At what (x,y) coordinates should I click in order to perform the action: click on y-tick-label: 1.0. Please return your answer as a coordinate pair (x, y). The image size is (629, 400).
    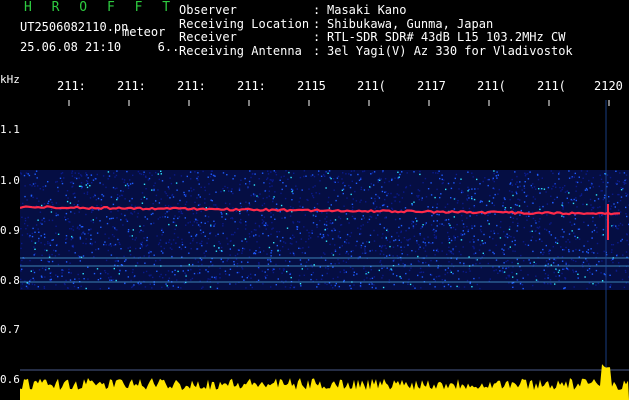
    Looking at the image, I should click on (10, 180).